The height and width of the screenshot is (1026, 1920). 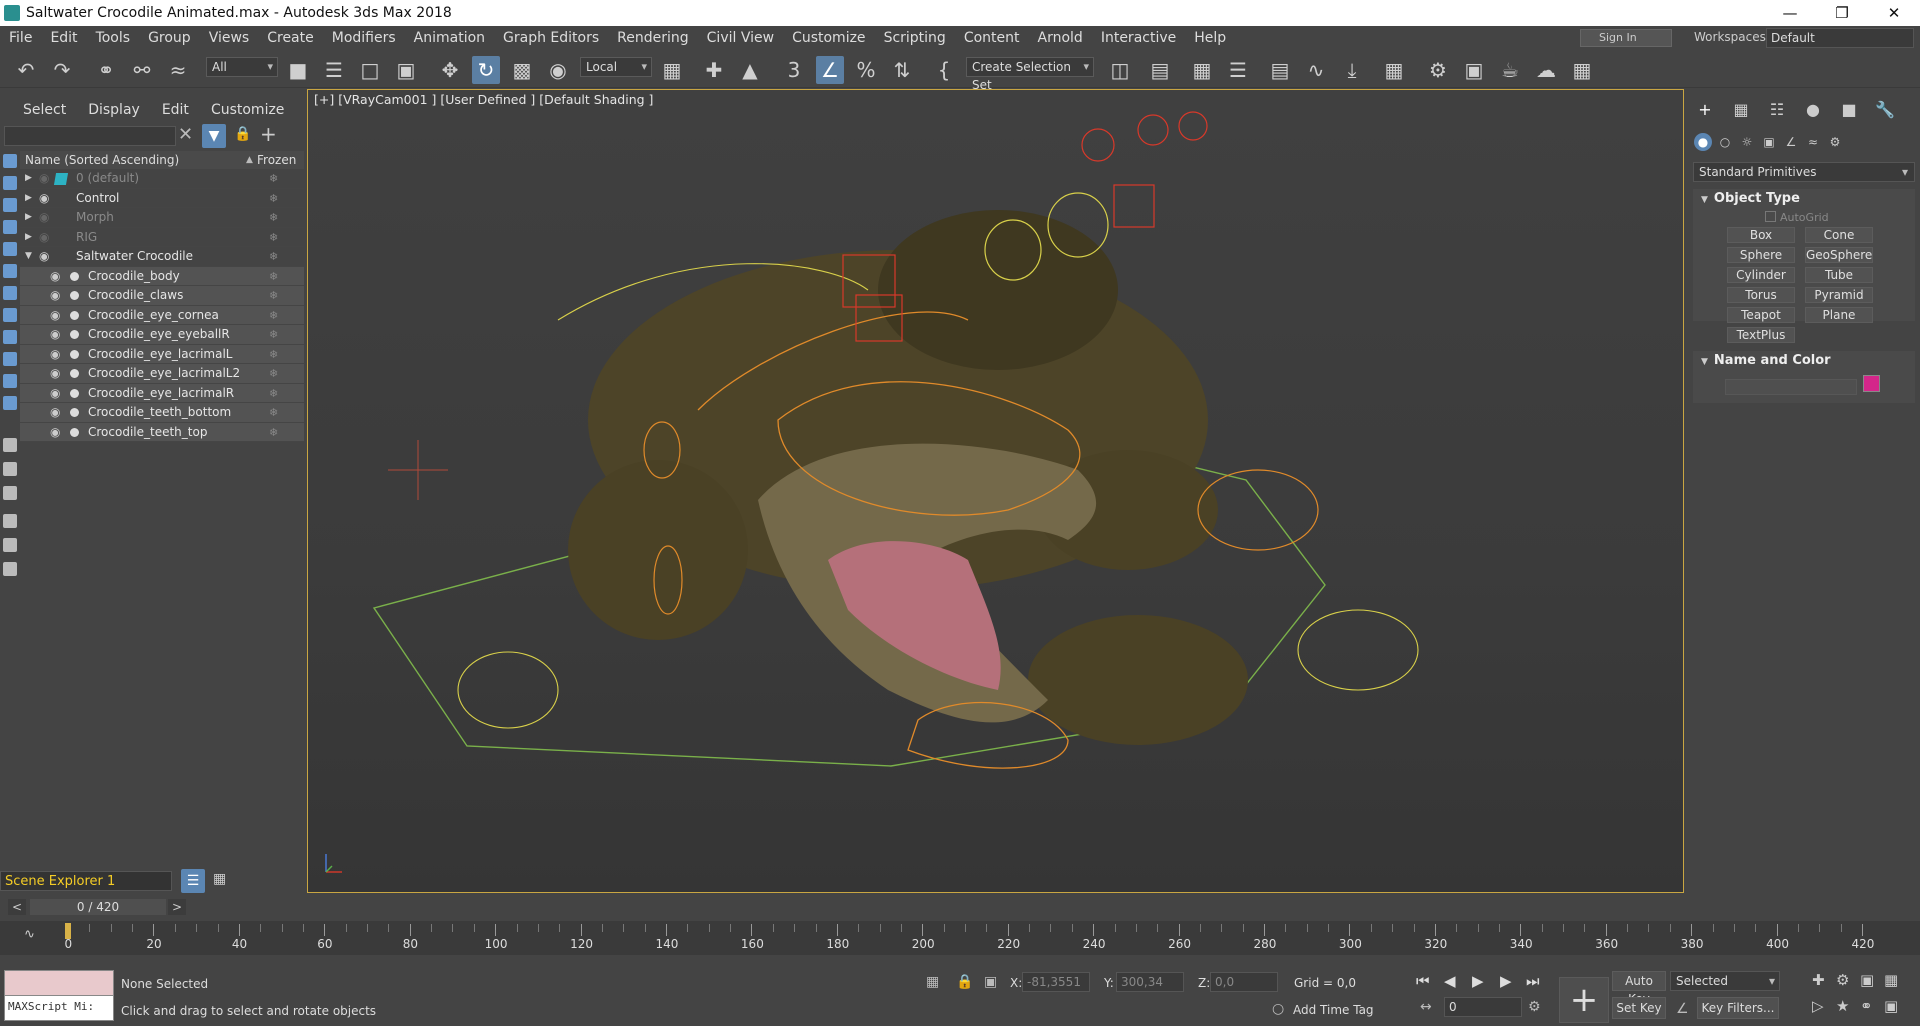 I want to click on default-in-out-tangents-icon: ∠, so click(x=1682, y=1009).